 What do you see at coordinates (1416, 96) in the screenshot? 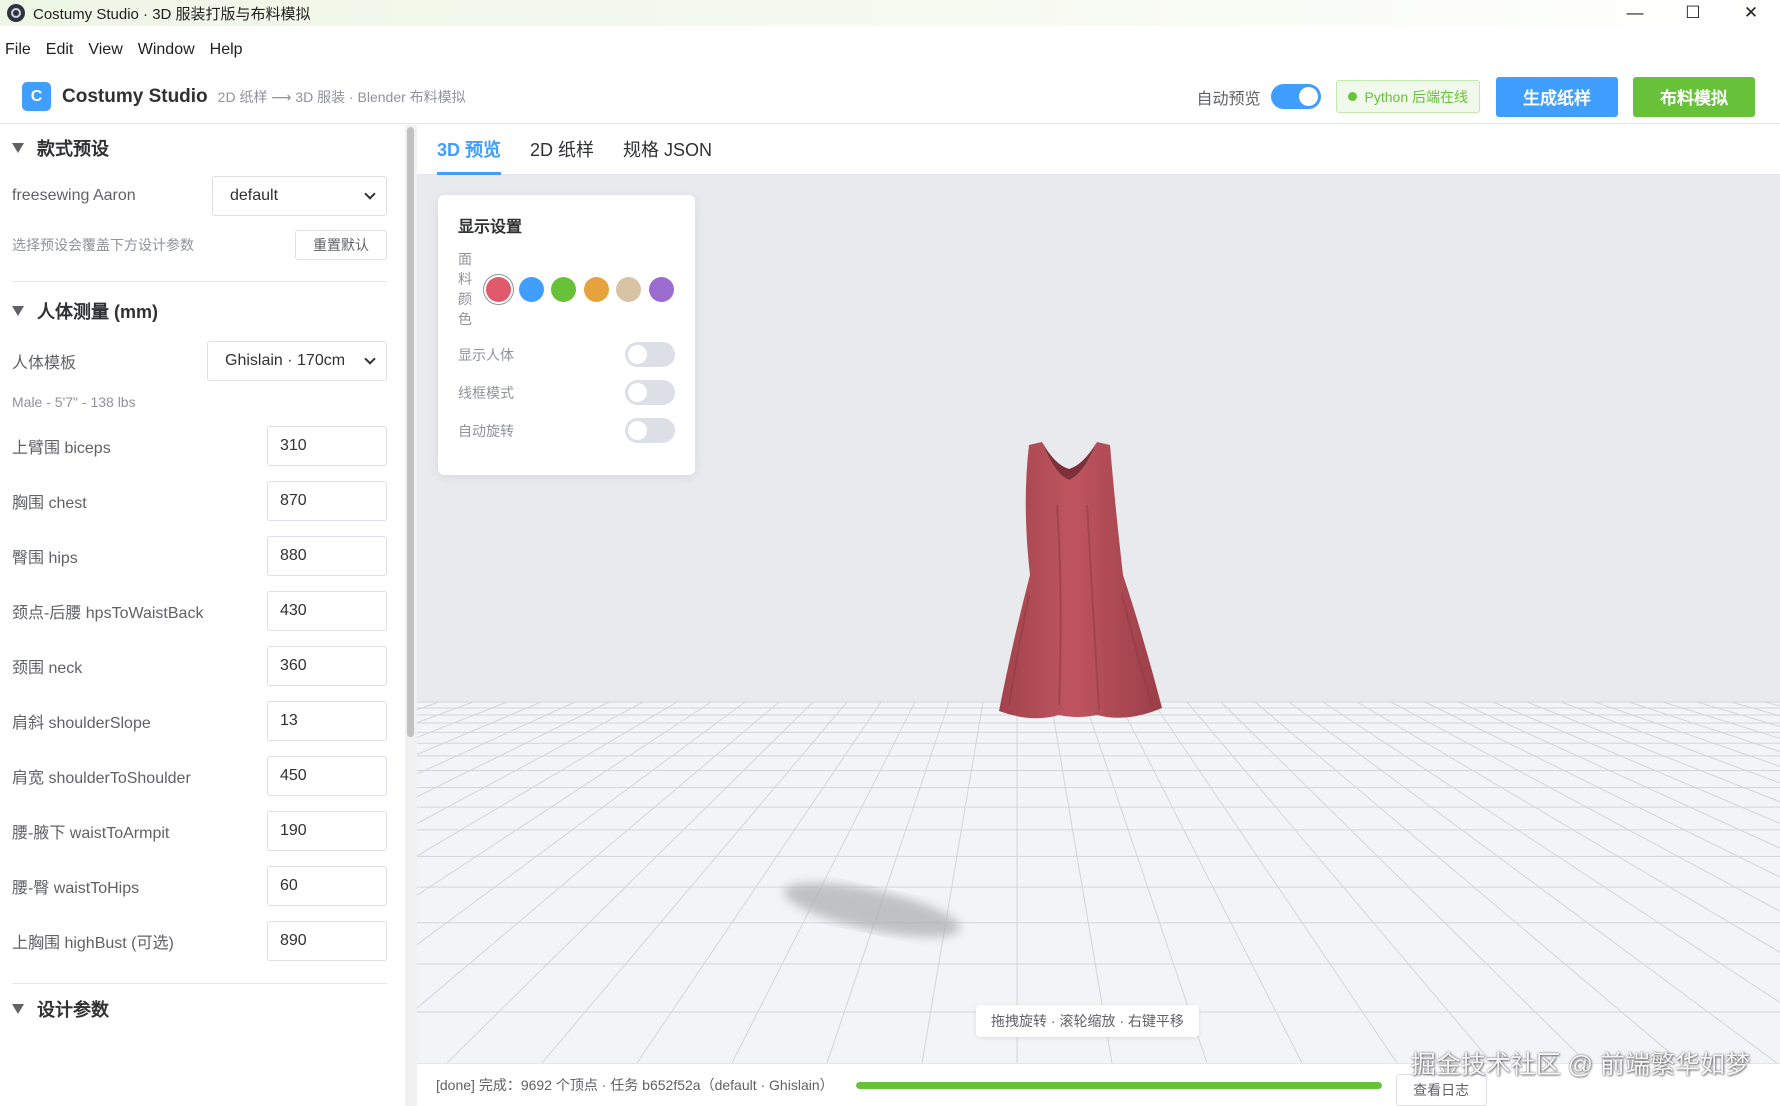
I see `backend-status-text: Python 后端在线` at bounding box center [1416, 96].